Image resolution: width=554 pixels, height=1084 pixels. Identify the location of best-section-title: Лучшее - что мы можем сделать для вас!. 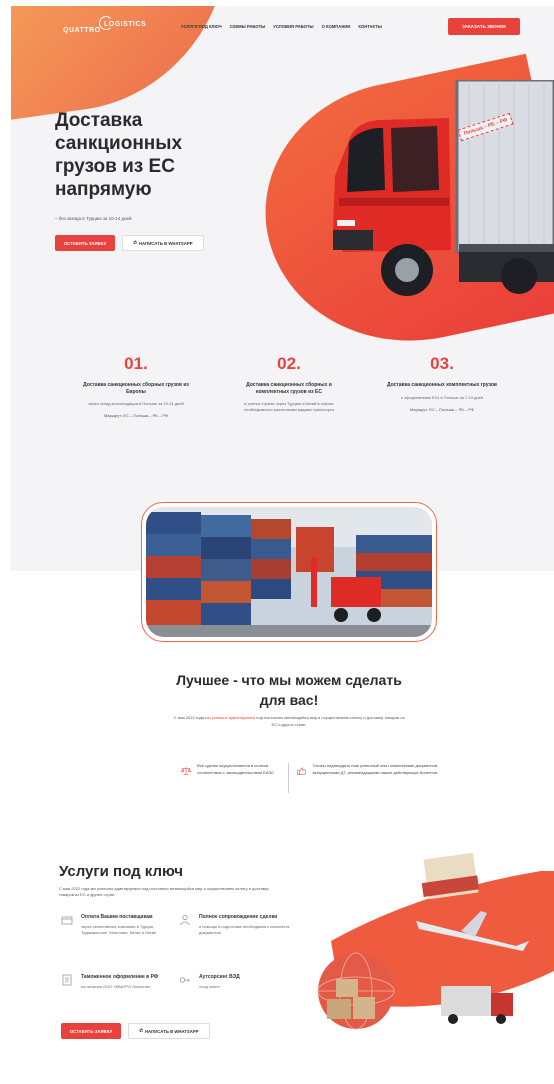
(289, 690).